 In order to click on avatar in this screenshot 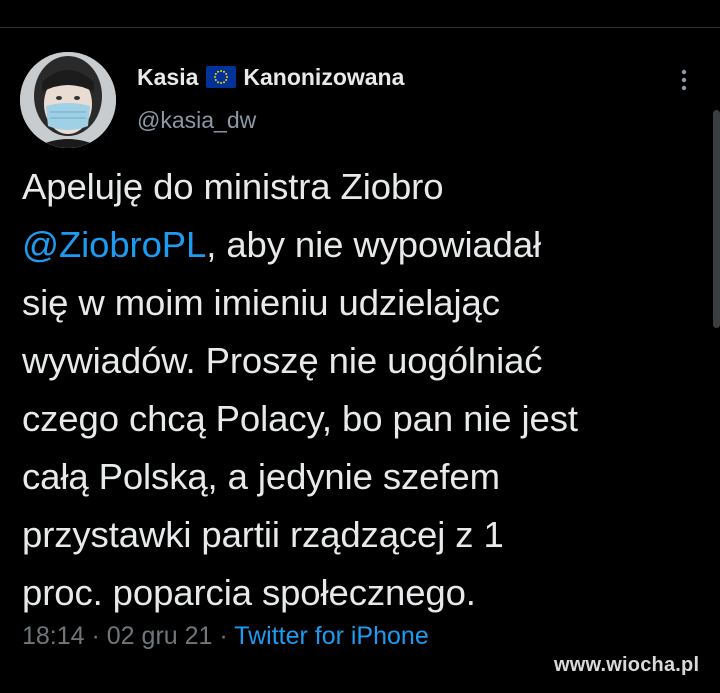, I will do `click(68, 100)`.